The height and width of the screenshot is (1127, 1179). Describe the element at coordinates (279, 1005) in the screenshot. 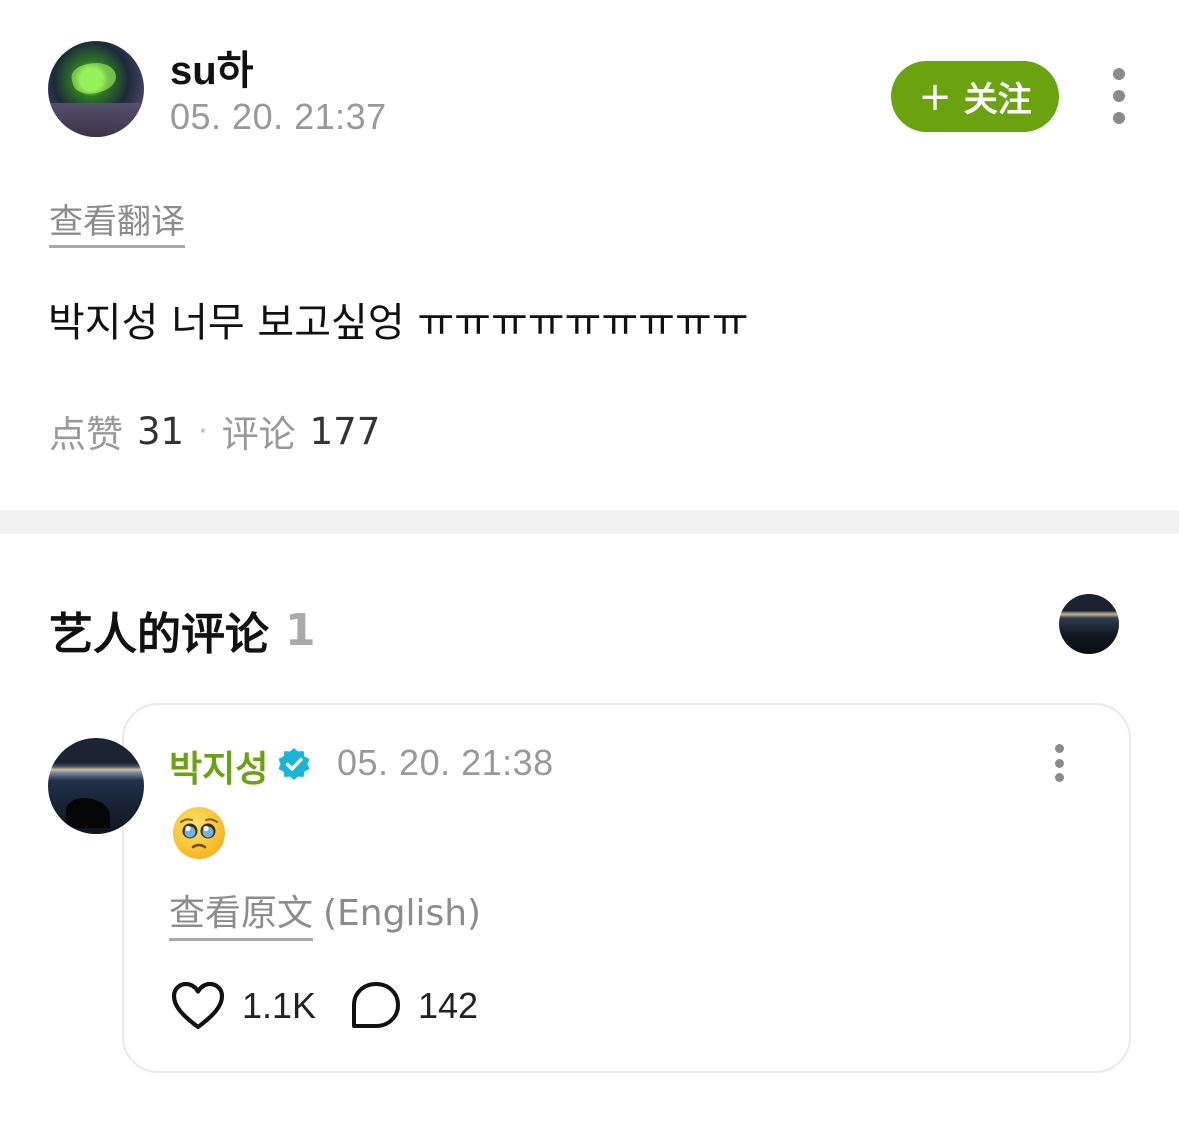

I see `like-count: 1.1K` at that location.